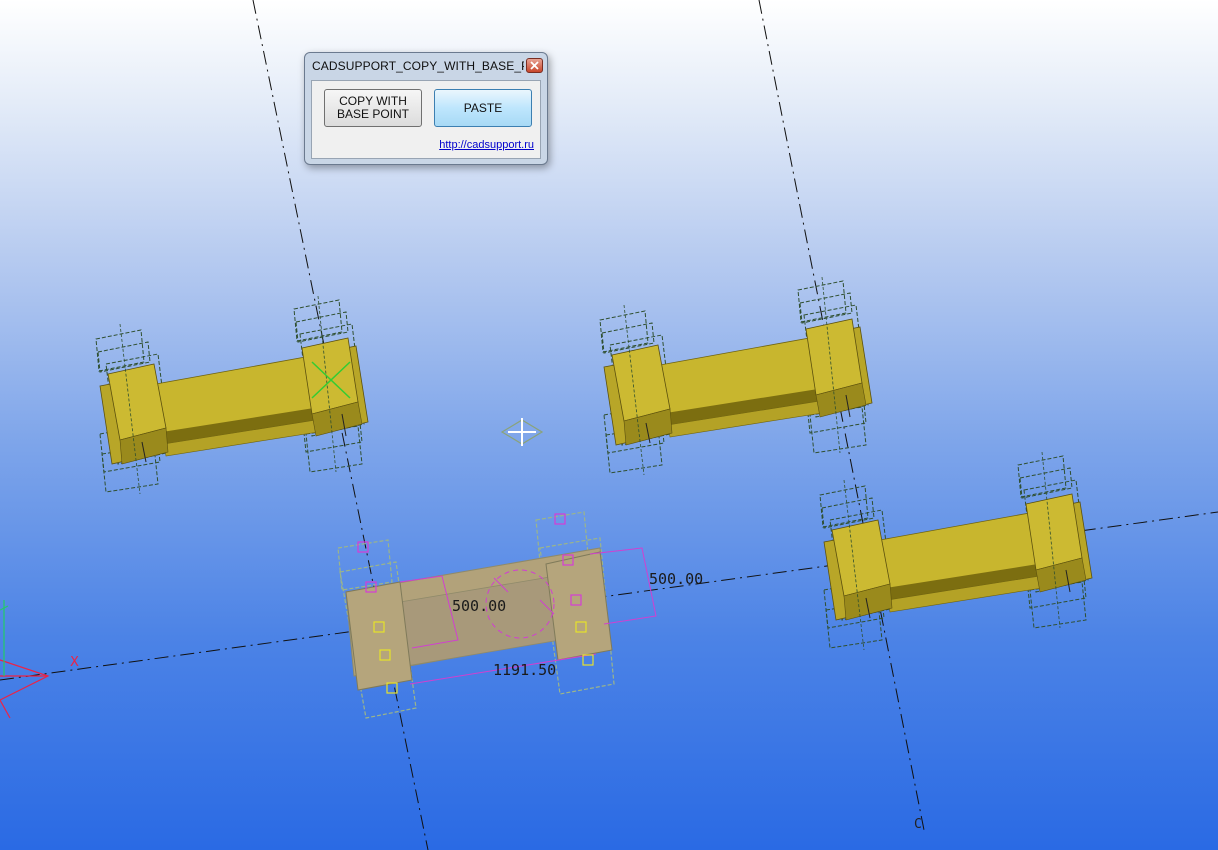 The height and width of the screenshot is (850, 1218). What do you see at coordinates (918, 824) in the screenshot?
I see `grid-label: C` at bounding box center [918, 824].